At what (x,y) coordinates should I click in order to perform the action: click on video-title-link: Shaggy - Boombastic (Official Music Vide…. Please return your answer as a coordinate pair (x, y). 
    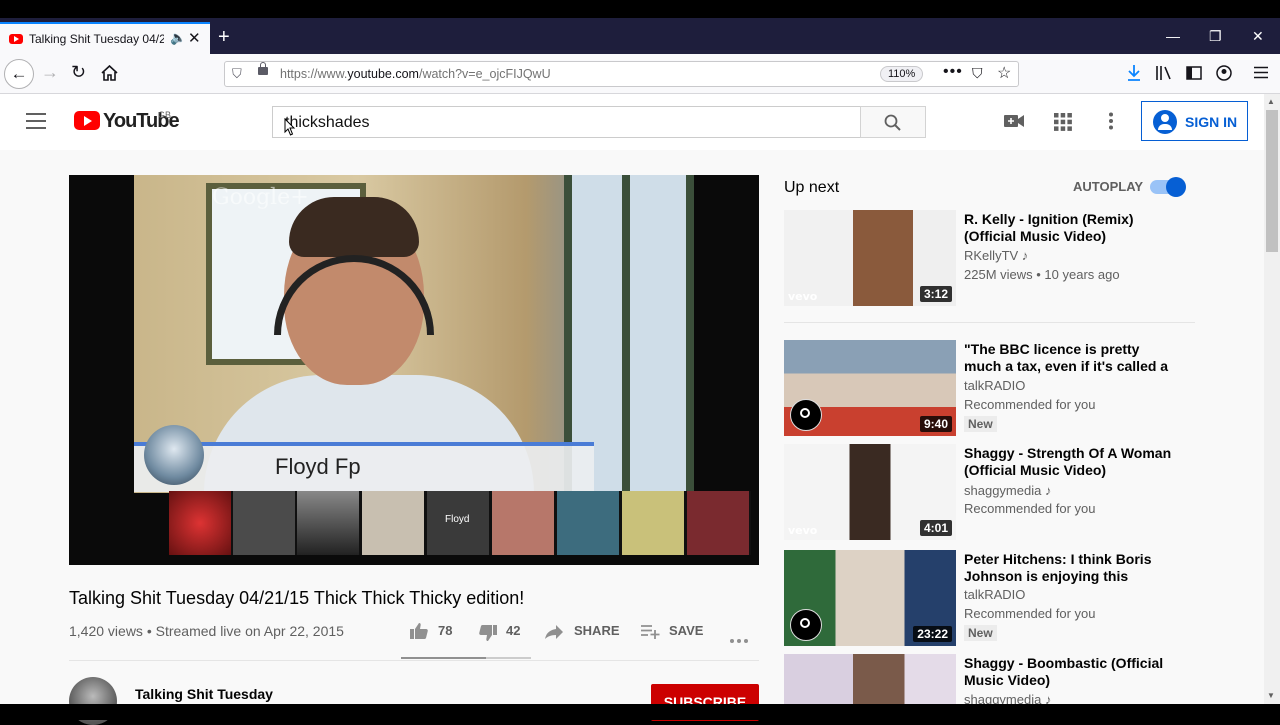
    Looking at the image, I should click on (1071, 672).